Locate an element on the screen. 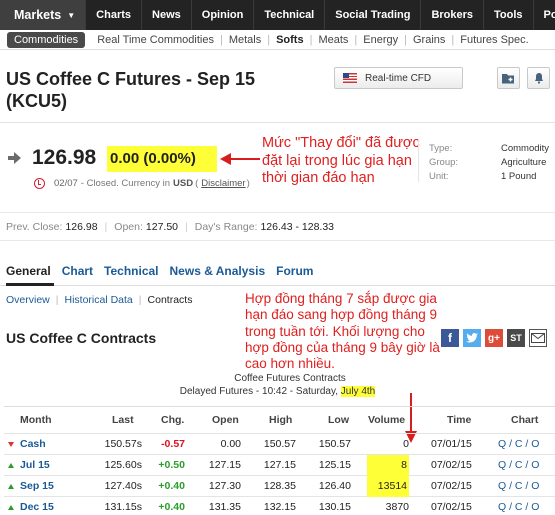 This screenshot has height=515, width=555. prev-close-value: 126.98 is located at coordinates (81, 227).